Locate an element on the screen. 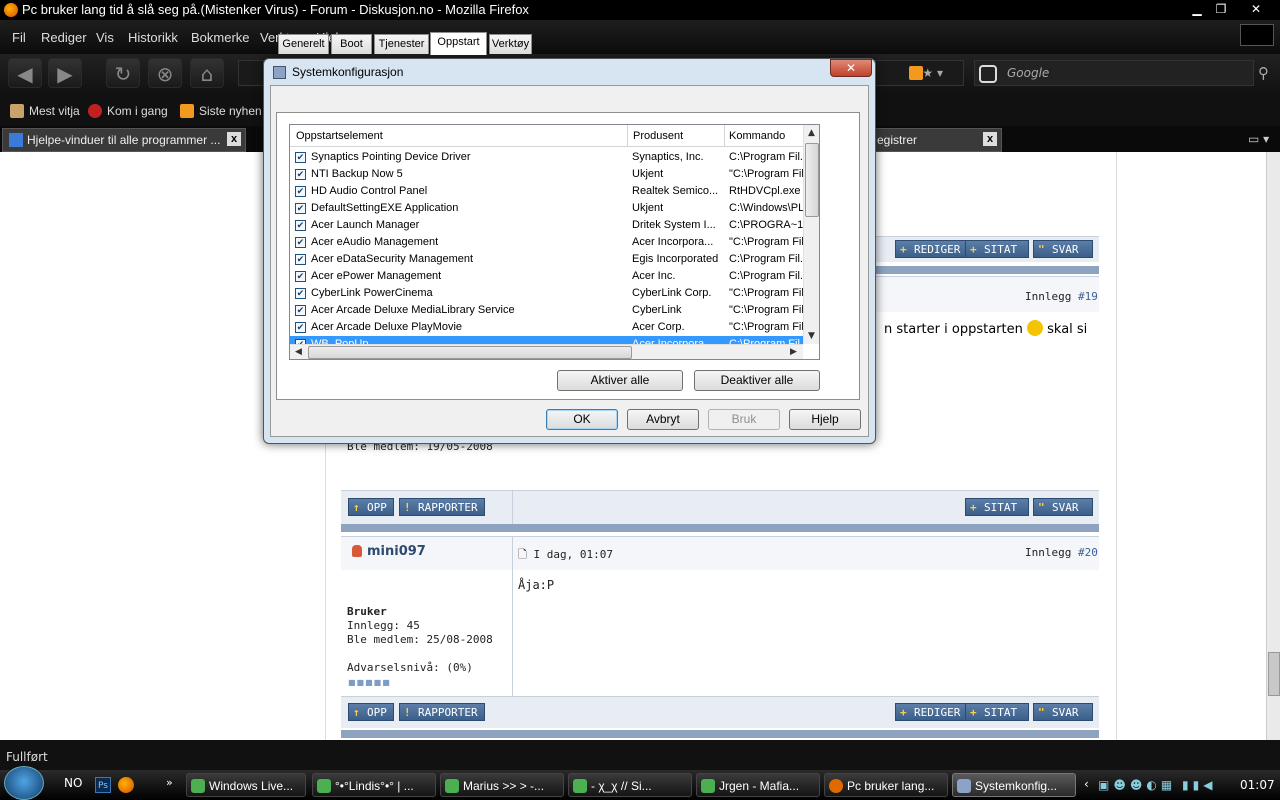 This screenshot has height=800, width=1280. menu-file: Fil is located at coordinates (19, 37).